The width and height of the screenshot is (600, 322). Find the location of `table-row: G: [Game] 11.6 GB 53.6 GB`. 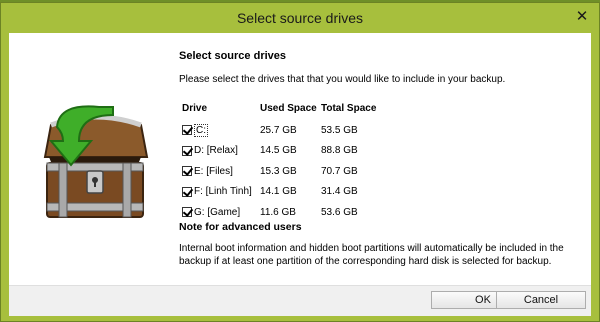

table-row: G: [Game] 11.6 GB 53.6 GB is located at coordinates (285, 212).